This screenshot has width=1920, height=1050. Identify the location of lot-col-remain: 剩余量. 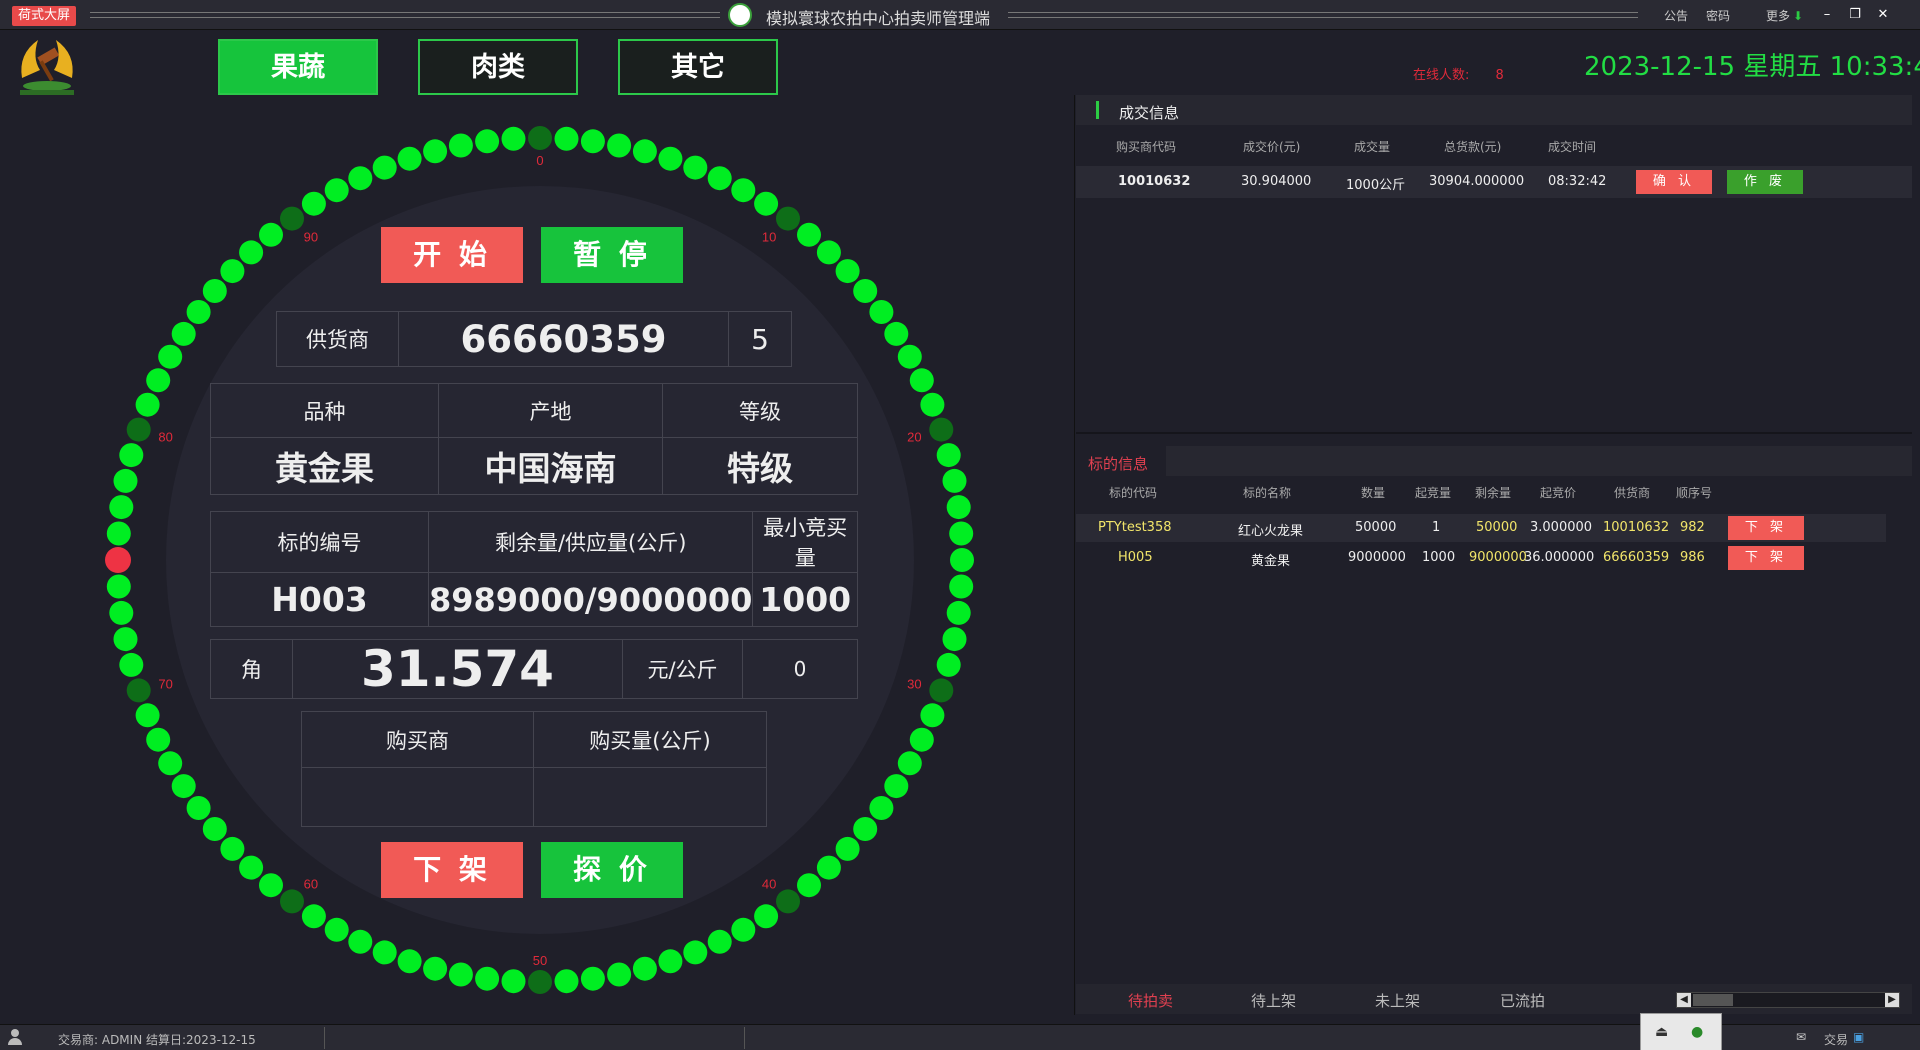
(1493, 493).